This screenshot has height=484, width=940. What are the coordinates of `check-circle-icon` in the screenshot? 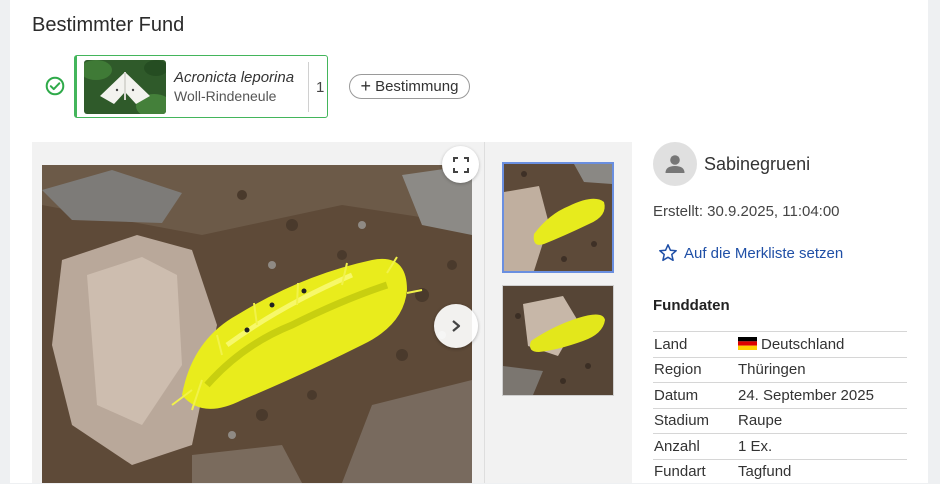 It's located at (55, 86).